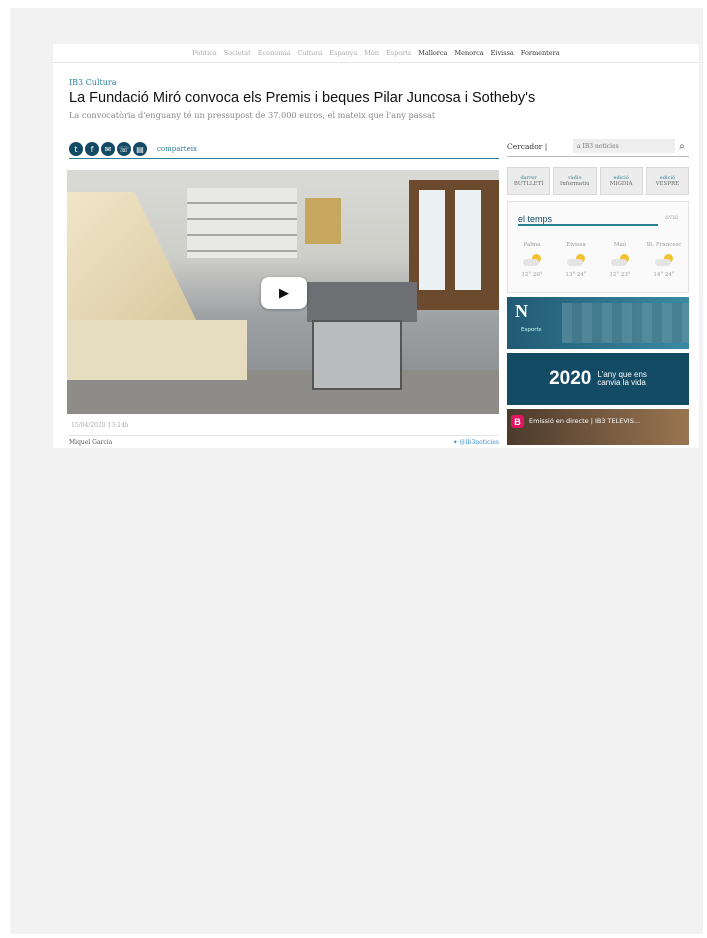 The height and width of the screenshot is (938, 707). What do you see at coordinates (284, 149) in the screenshot?
I see `share-bar: t f ✉ ☏ ▤ comparteix` at bounding box center [284, 149].